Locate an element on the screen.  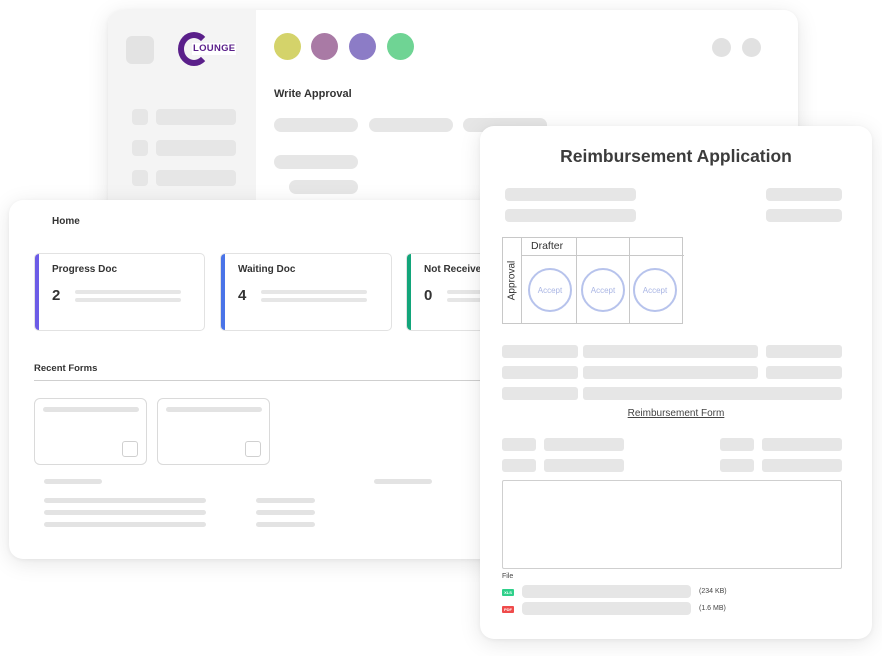
reimbursement-title: Reimbursement Application is located at coordinates (676, 156).